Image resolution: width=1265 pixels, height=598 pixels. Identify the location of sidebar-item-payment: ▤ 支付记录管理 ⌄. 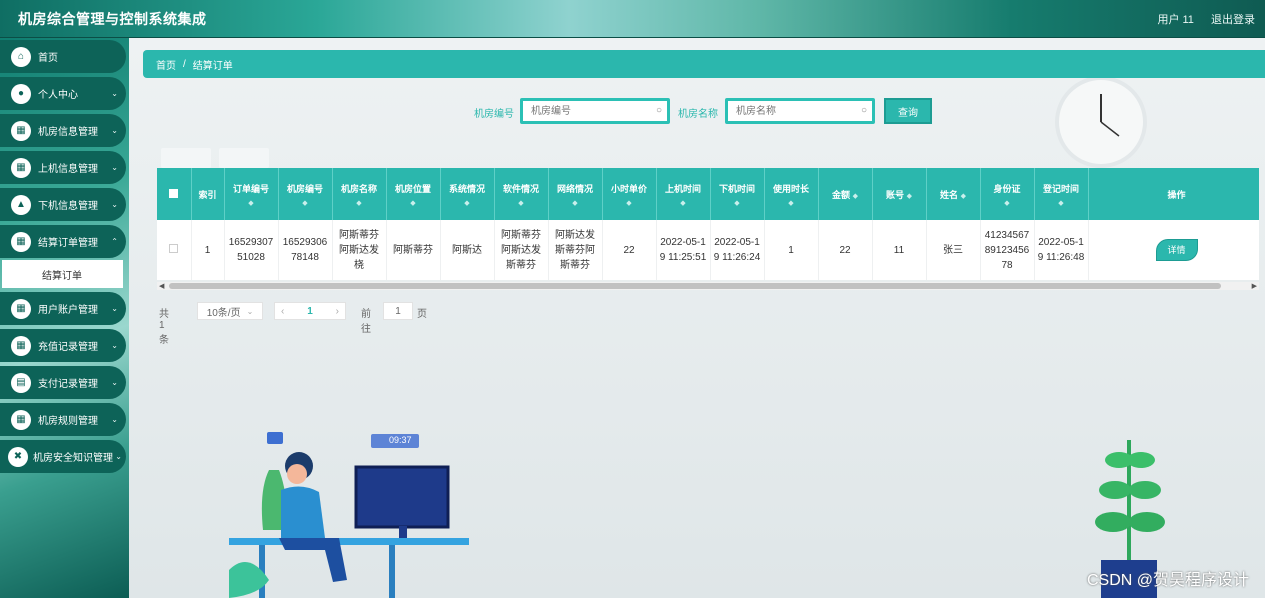
(63, 382).